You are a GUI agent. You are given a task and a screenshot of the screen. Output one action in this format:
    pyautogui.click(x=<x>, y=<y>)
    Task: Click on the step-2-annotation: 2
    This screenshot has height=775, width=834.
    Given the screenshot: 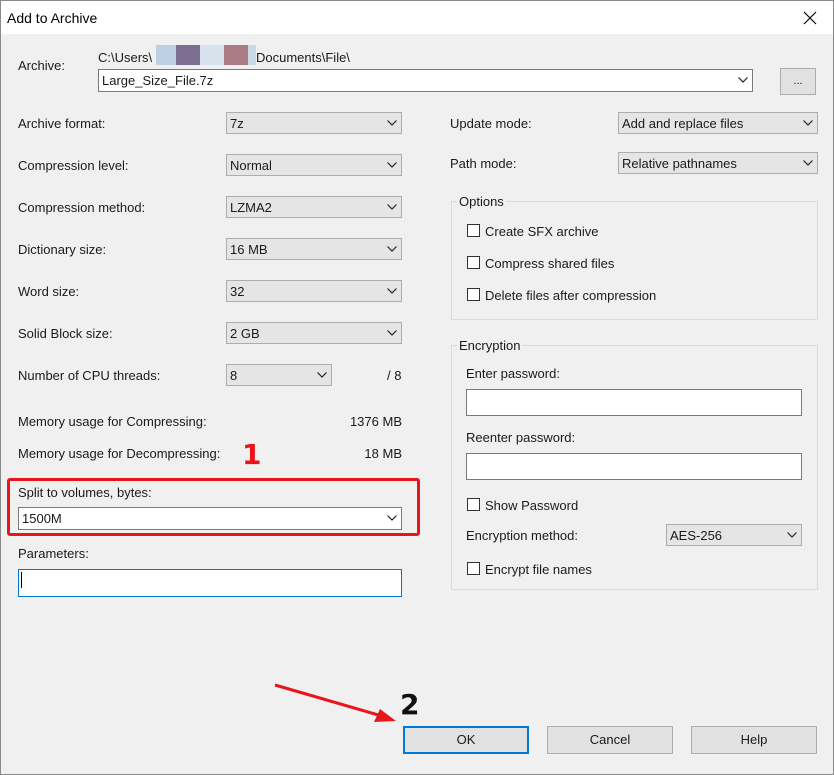 What is the action you would take?
    pyautogui.click(x=410, y=704)
    